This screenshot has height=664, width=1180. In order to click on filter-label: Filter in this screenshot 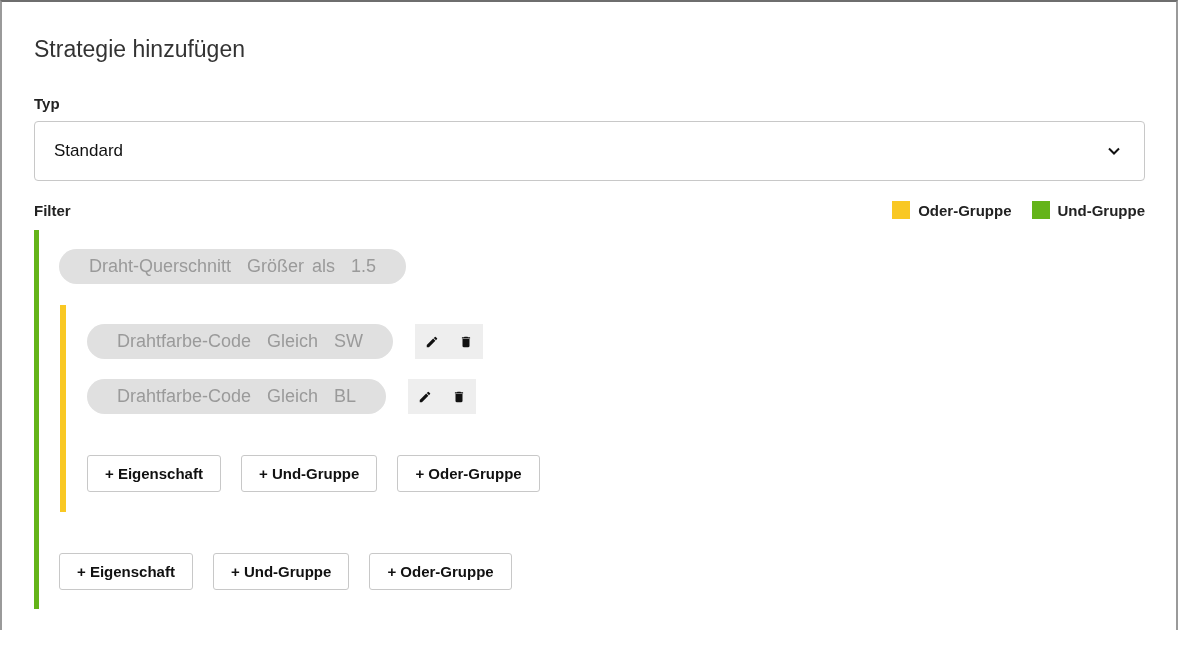, I will do `click(52, 210)`.